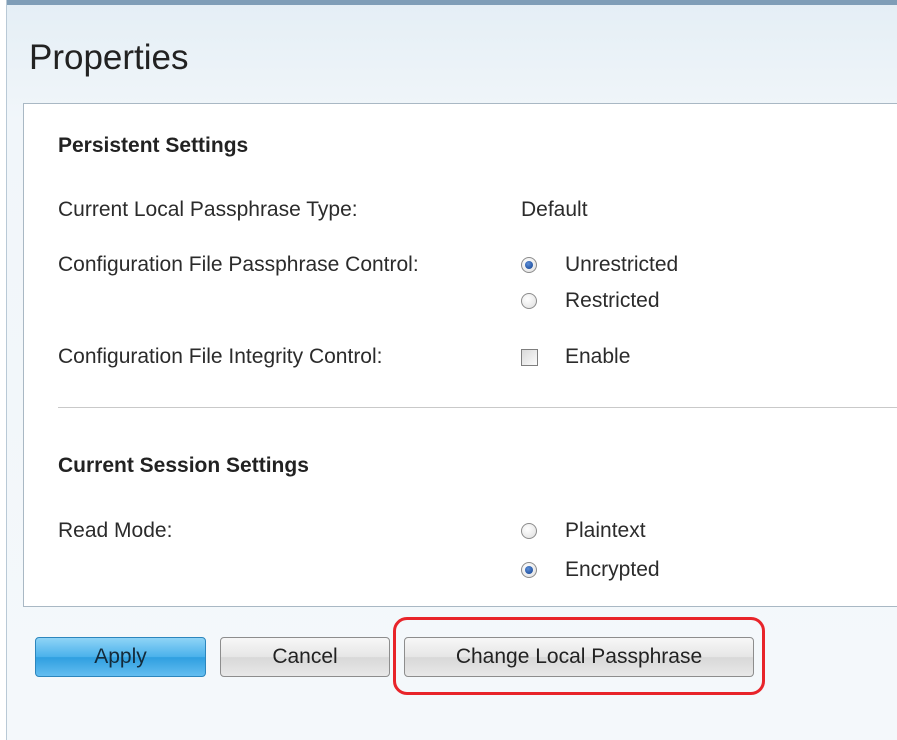 Image resolution: width=897 pixels, height=740 pixels. What do you see at coordinates (115, 530) in the screenshot?
I see `read-mode-label: Read Mode:` at bounding box center [115, 530].